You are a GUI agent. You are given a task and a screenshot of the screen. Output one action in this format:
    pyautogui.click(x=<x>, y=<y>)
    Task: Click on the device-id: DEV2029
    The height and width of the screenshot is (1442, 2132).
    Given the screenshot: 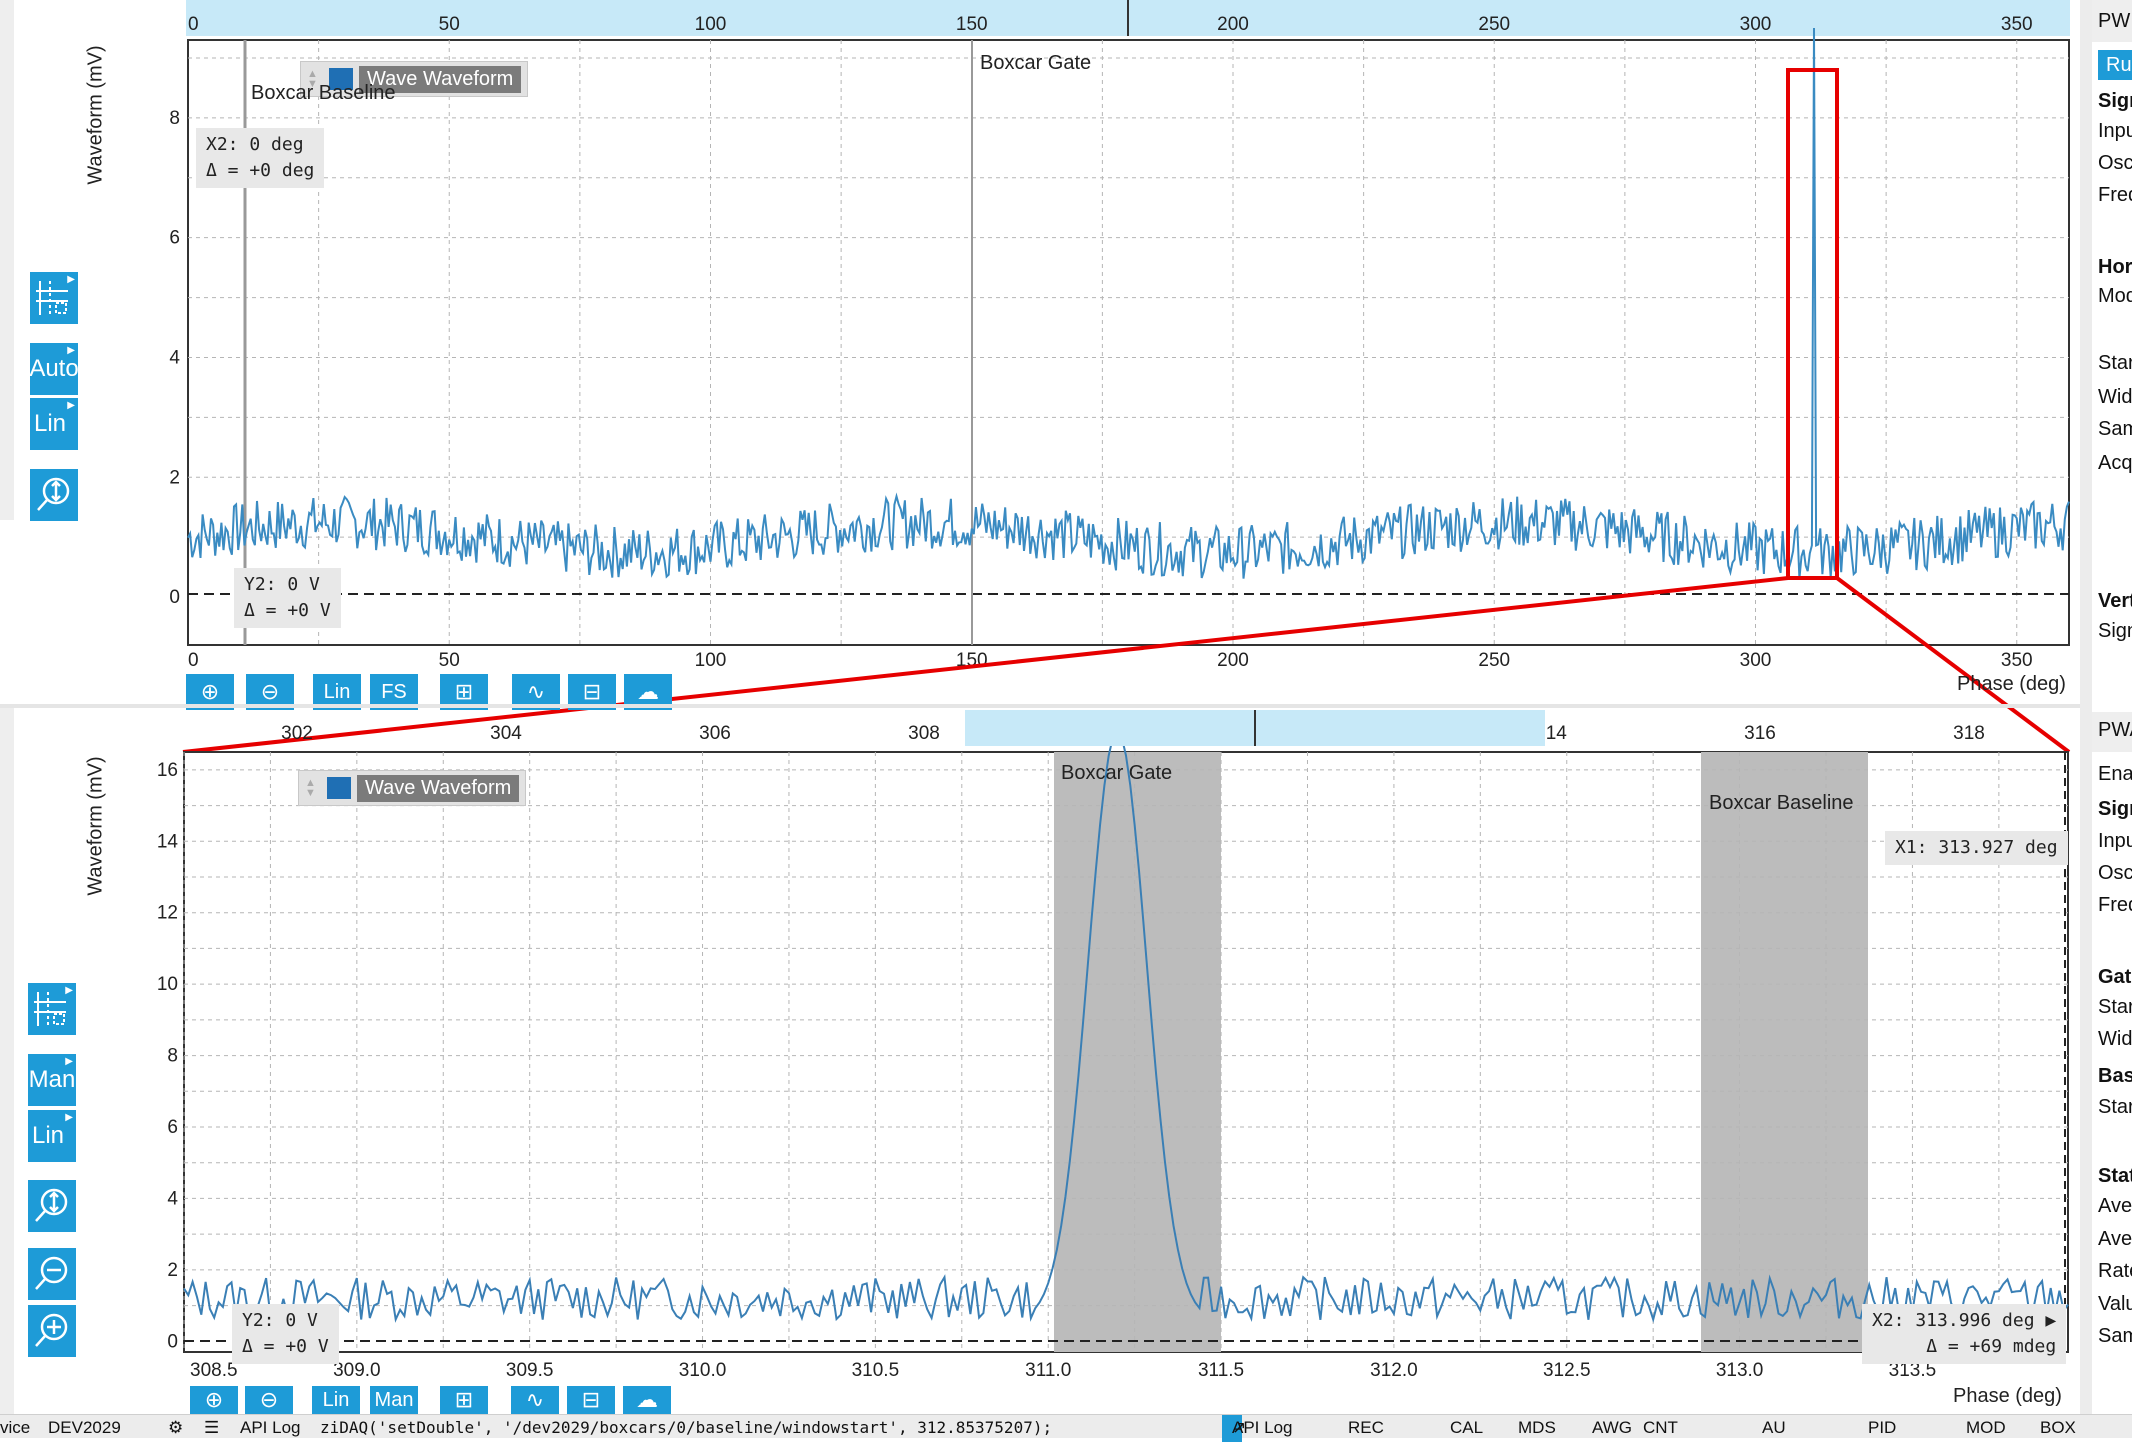 What is the action you would take?
    pyautogui.click(x=84, y=1428)
    